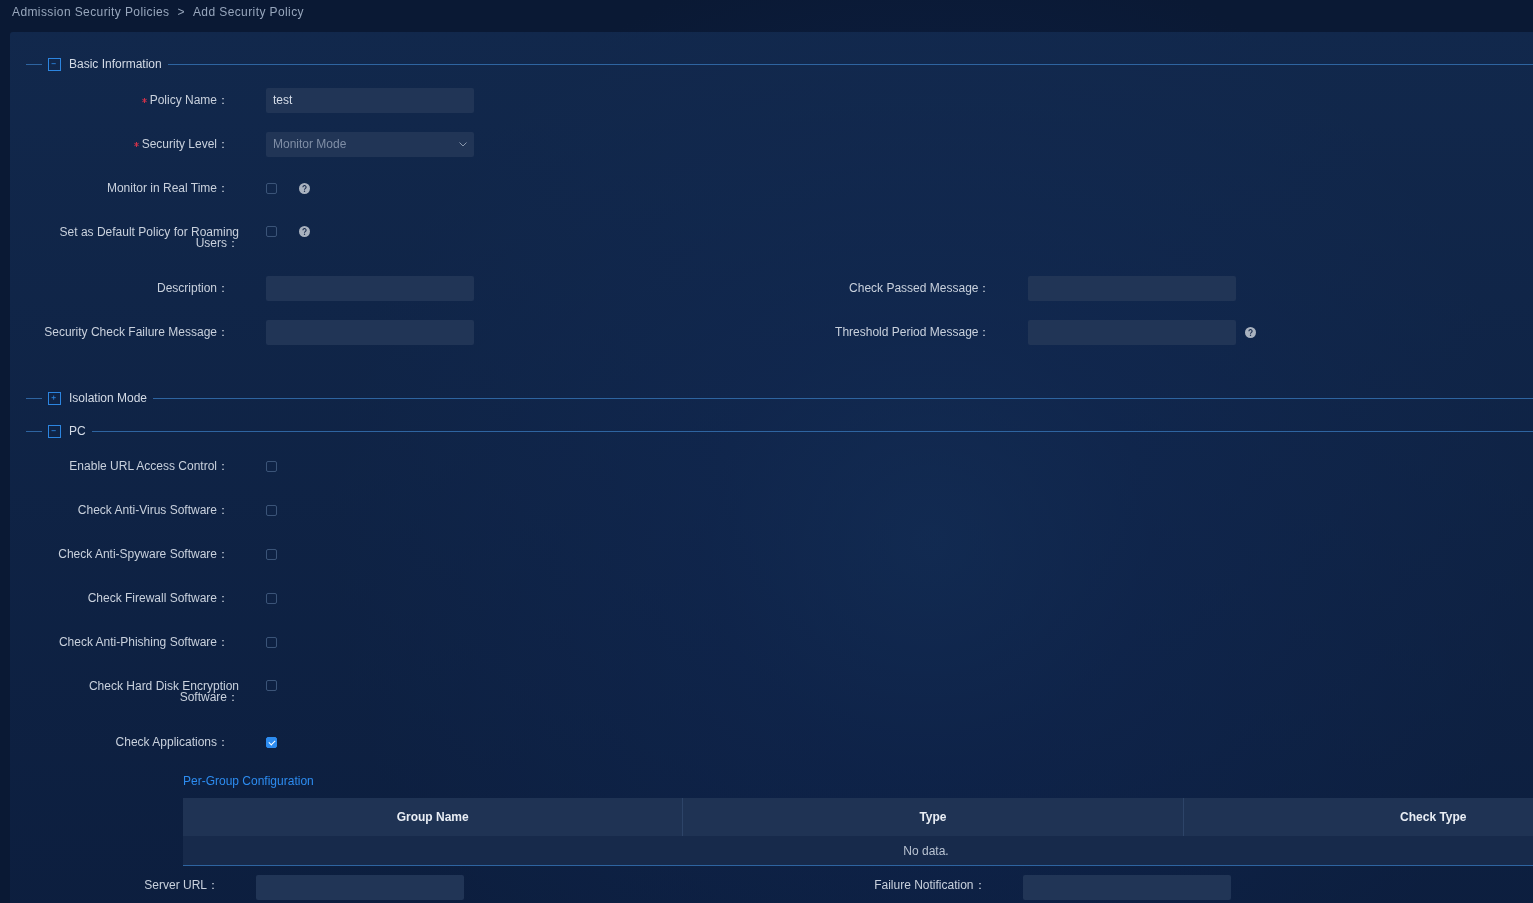 The image size is (1533, 903). What do you see at coordinates (163, 692) in the screenshot?
I see `field-label: Check Hard Disk Encryption Software：` at bounding box center [163, 692].